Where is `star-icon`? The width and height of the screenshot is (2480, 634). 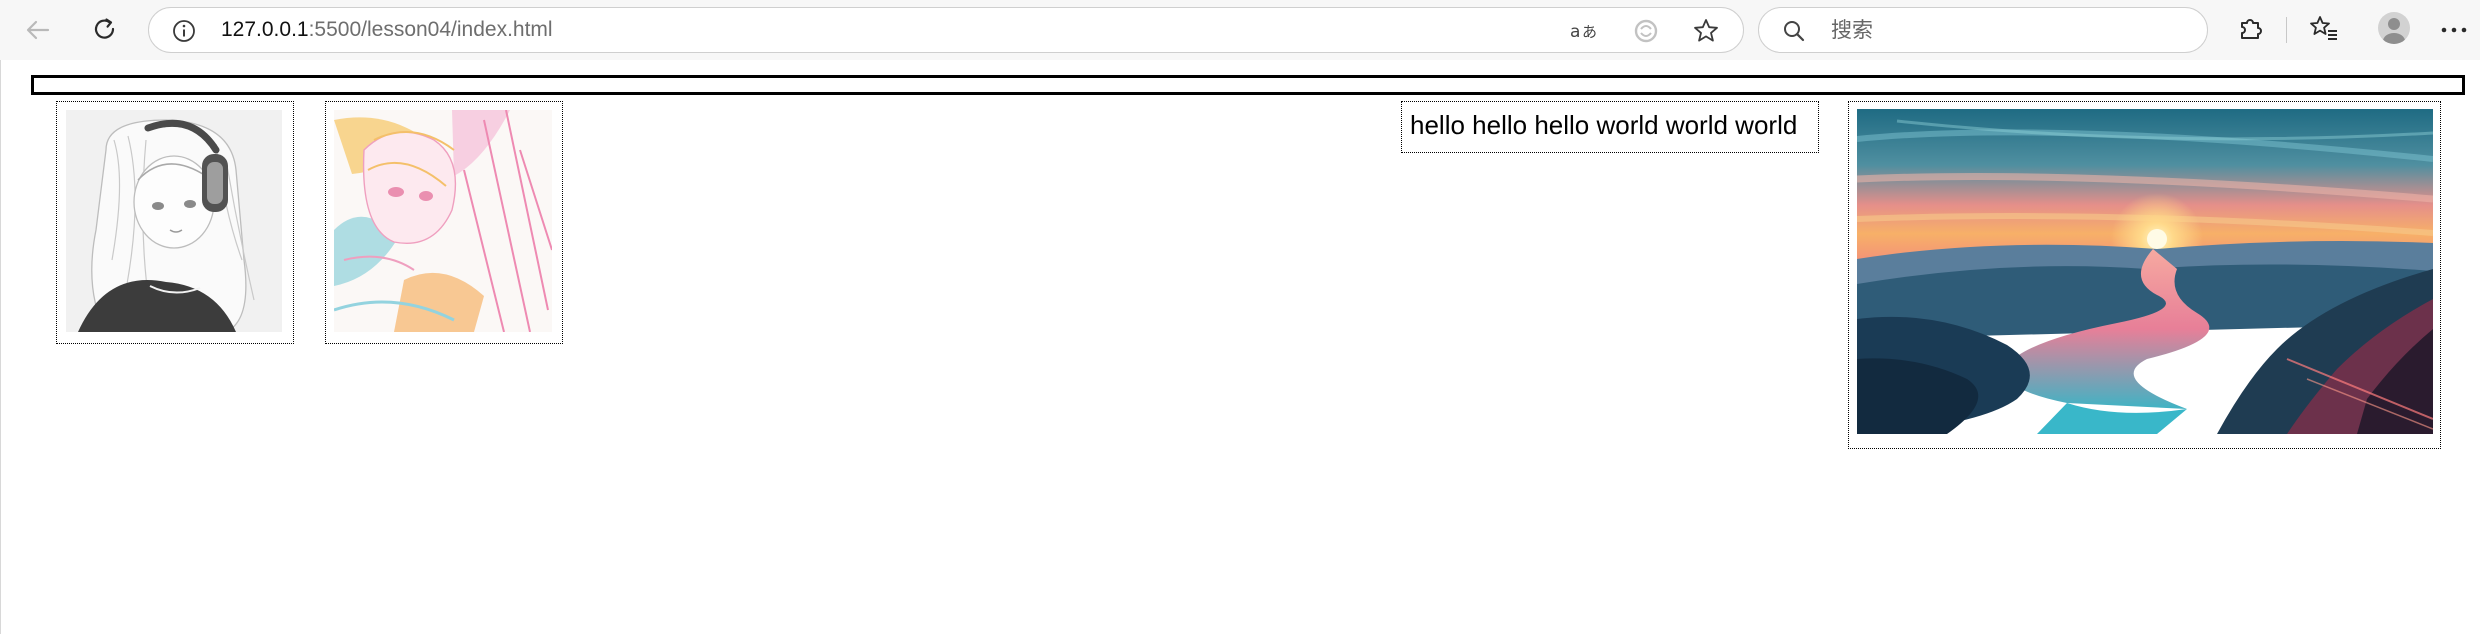 star-icon is located at coordinates (1706, 31).